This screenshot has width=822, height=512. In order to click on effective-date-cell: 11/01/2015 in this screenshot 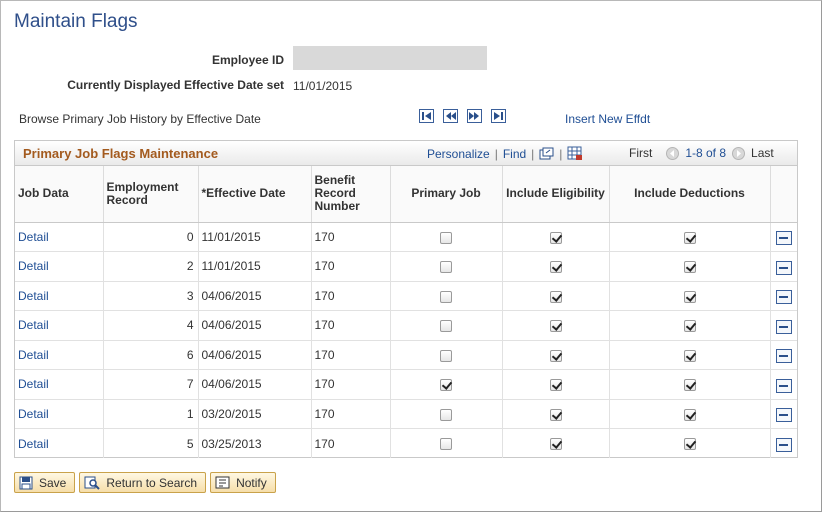, I will do `click(255, 237)`.